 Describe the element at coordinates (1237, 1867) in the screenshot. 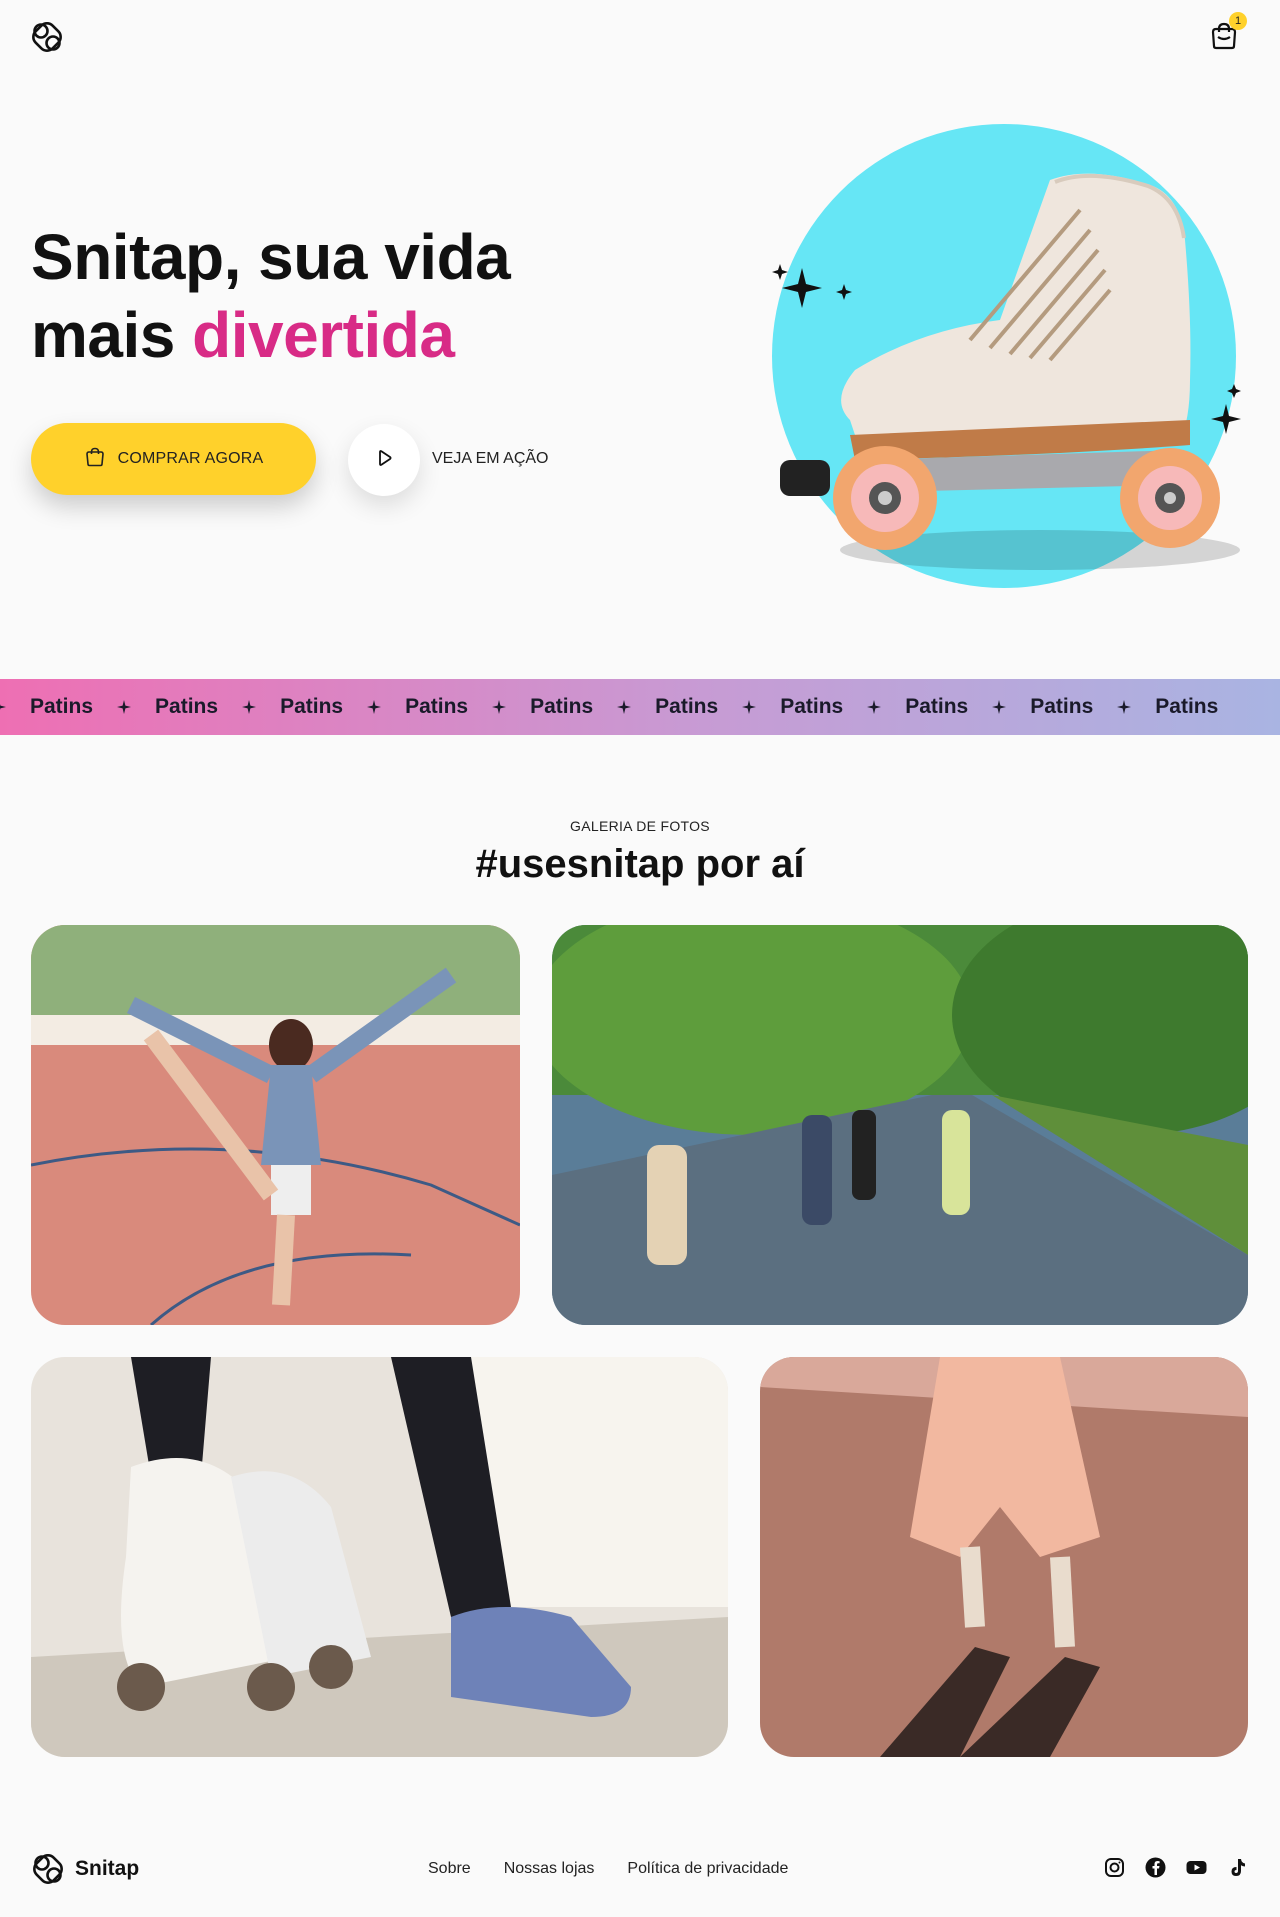

I see `tiktok-icon` at that location.